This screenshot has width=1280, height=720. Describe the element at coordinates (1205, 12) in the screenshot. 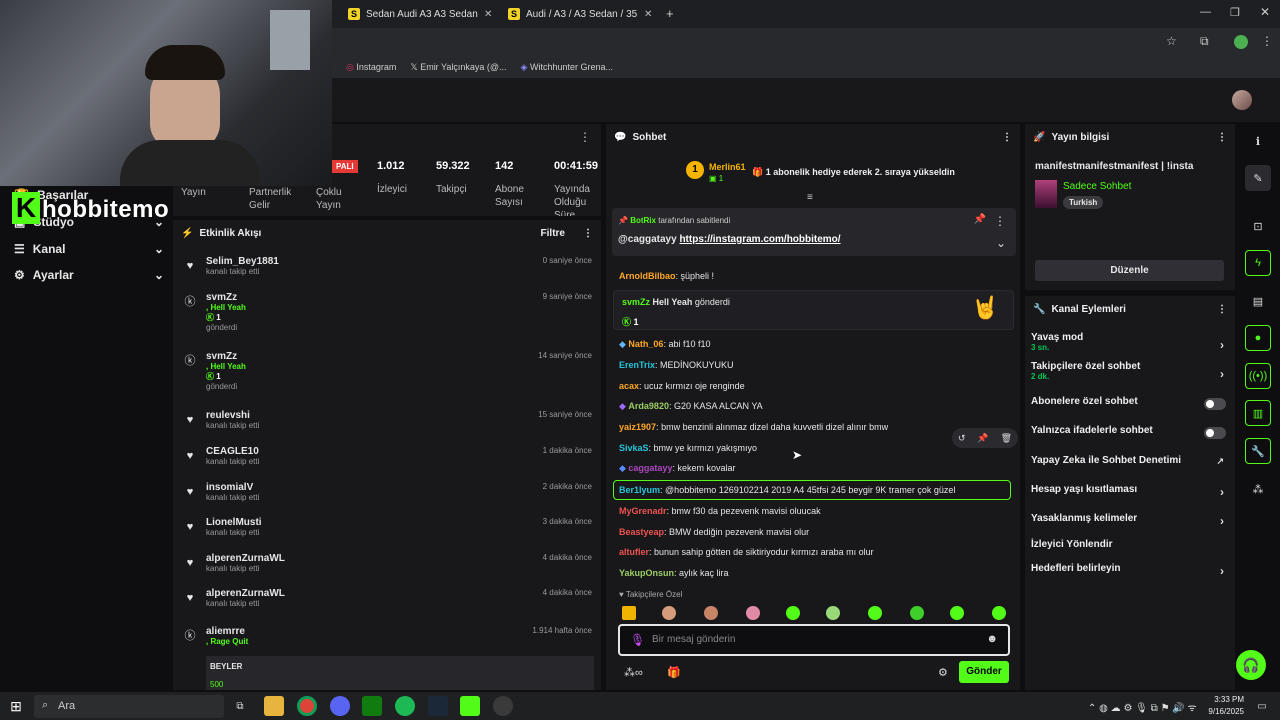

I see `minimize-icon: —` at that location.